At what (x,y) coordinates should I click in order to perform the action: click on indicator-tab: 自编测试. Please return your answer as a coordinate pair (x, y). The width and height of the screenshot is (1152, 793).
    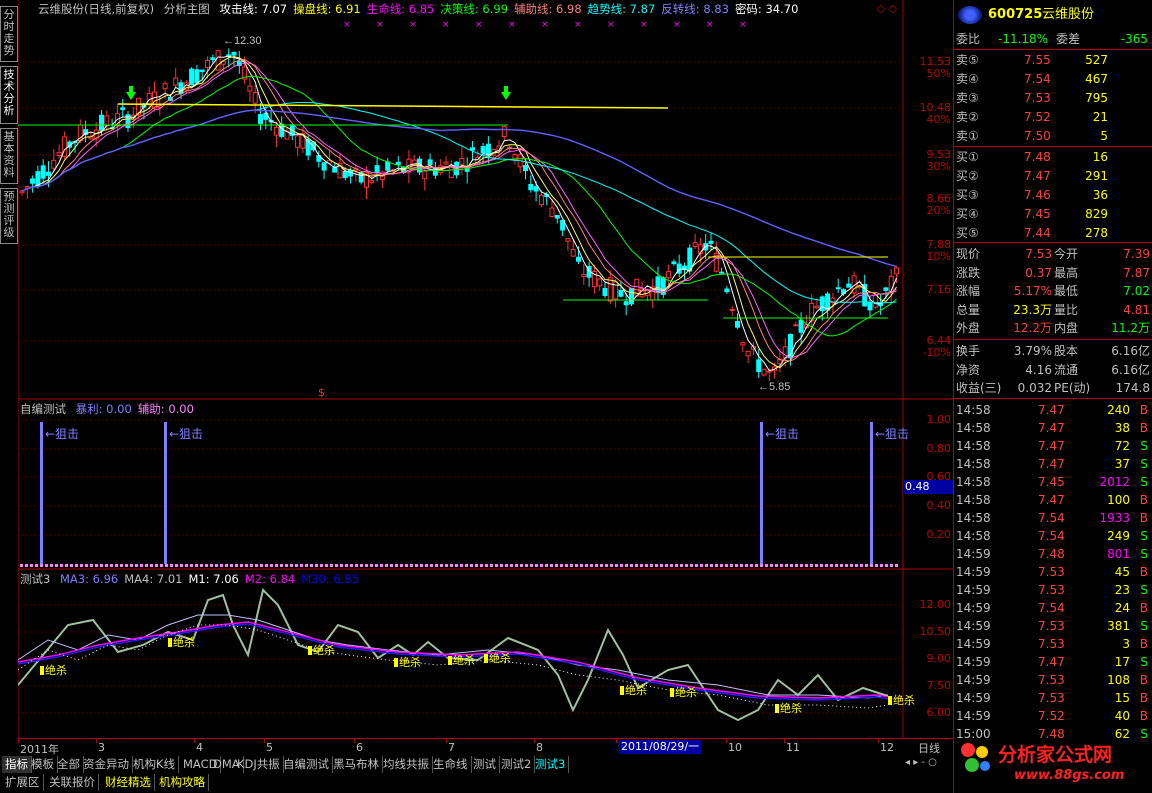
    Looking at the image, I should click on (306, 764).